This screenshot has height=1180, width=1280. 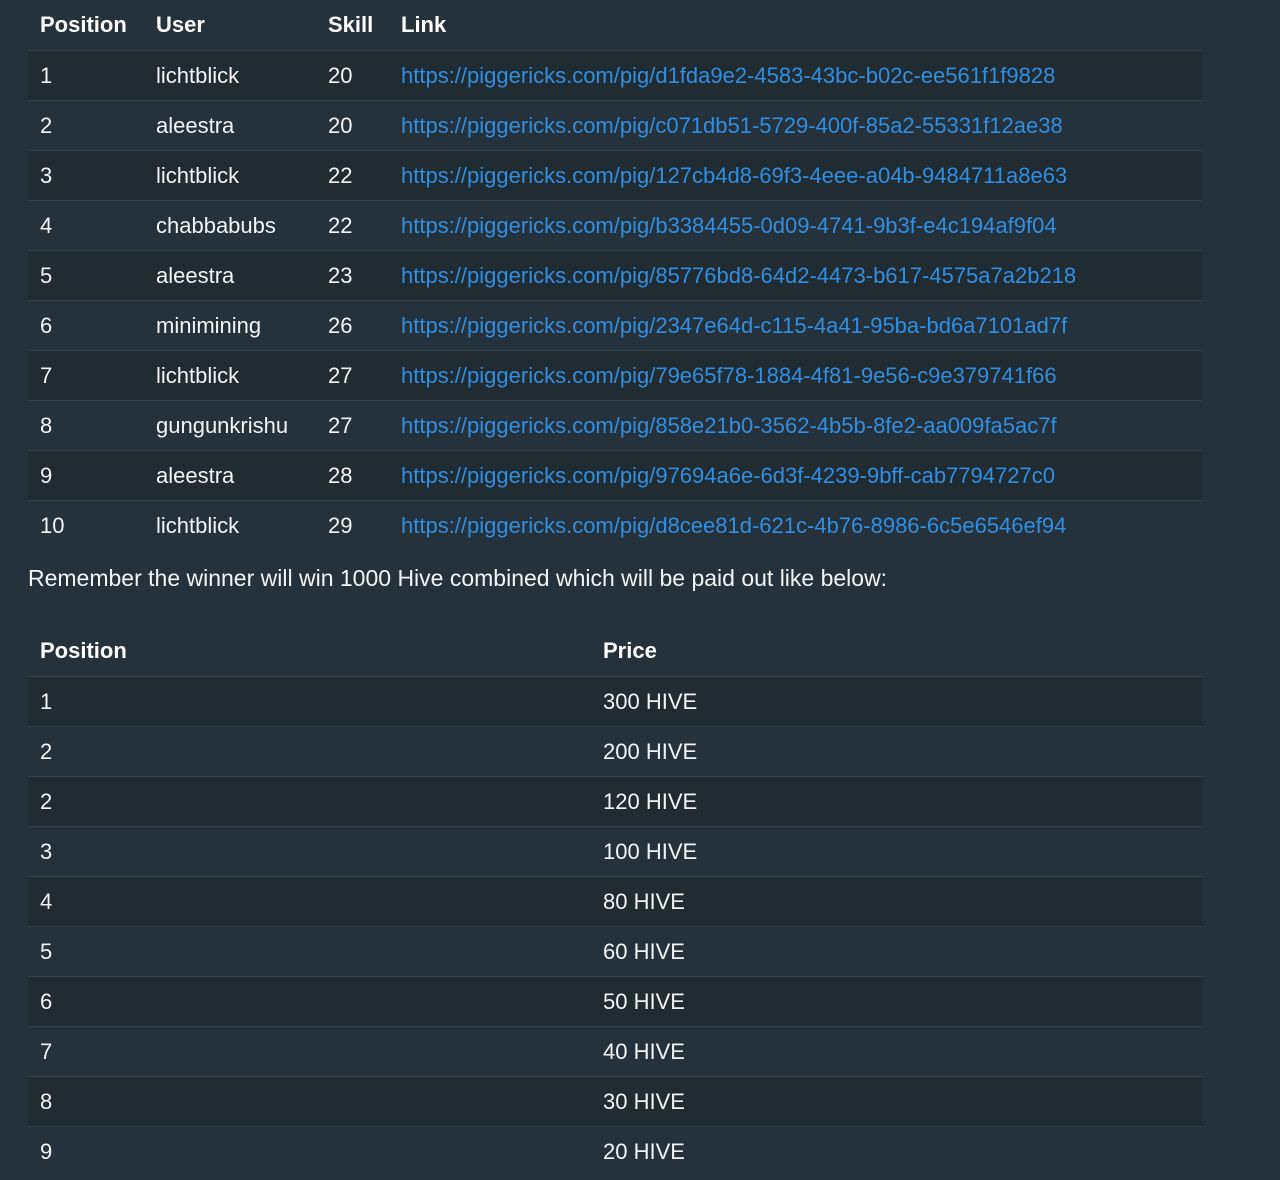 I want to click on prize-table-header-row: Position Price, so click(x=615, y=651).